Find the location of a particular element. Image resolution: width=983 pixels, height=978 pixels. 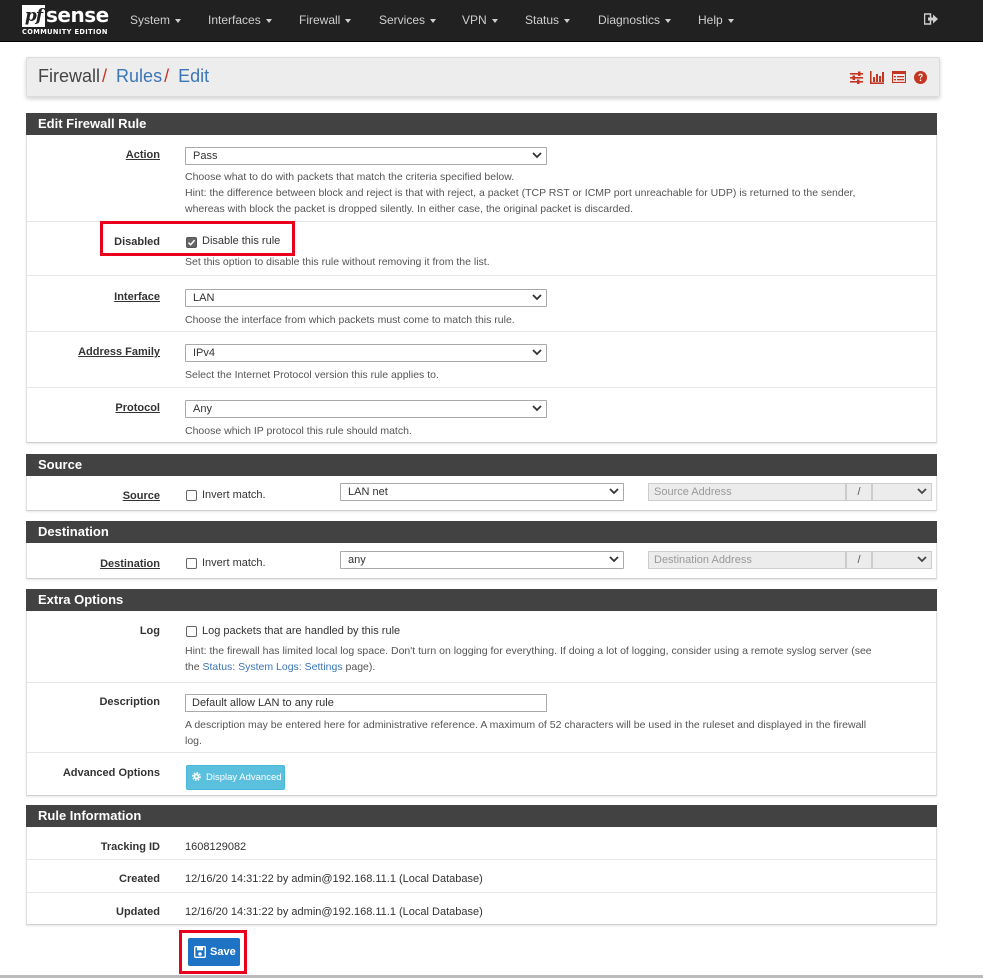

nav-firewall: Firewall is located at coordinates (325, 20).